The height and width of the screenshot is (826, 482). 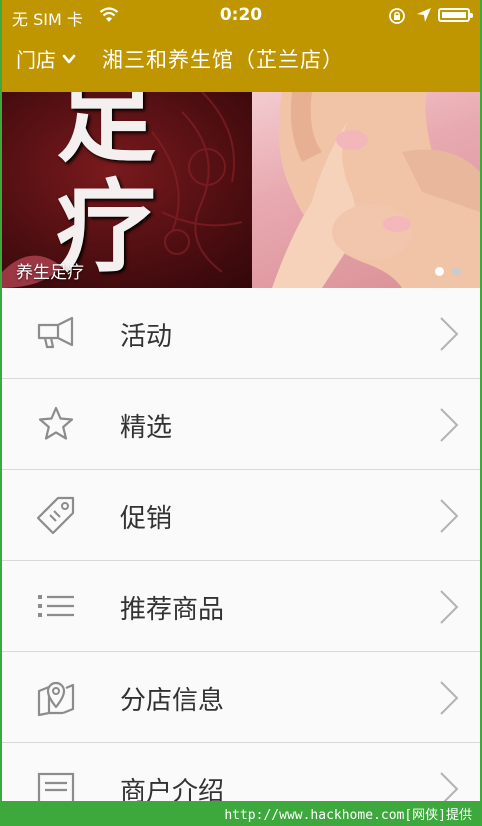 I want to click on status-time: 0:20, so click(x=241, y=15).